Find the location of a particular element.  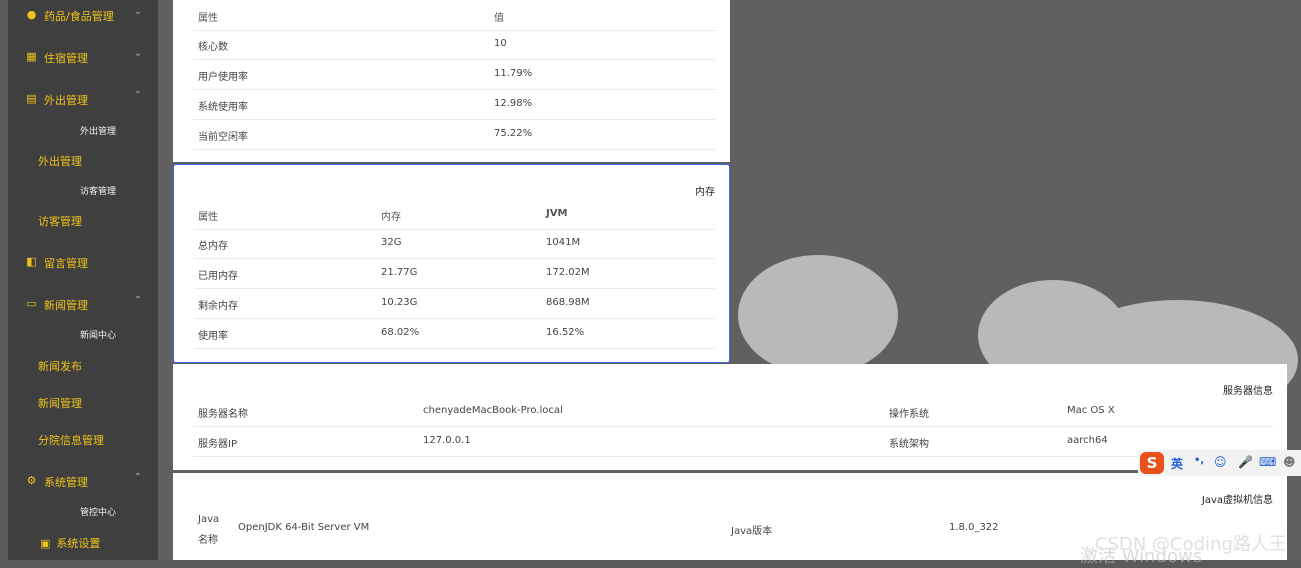

cell: 1.8.0_322 is located at coordinates (974, 527).